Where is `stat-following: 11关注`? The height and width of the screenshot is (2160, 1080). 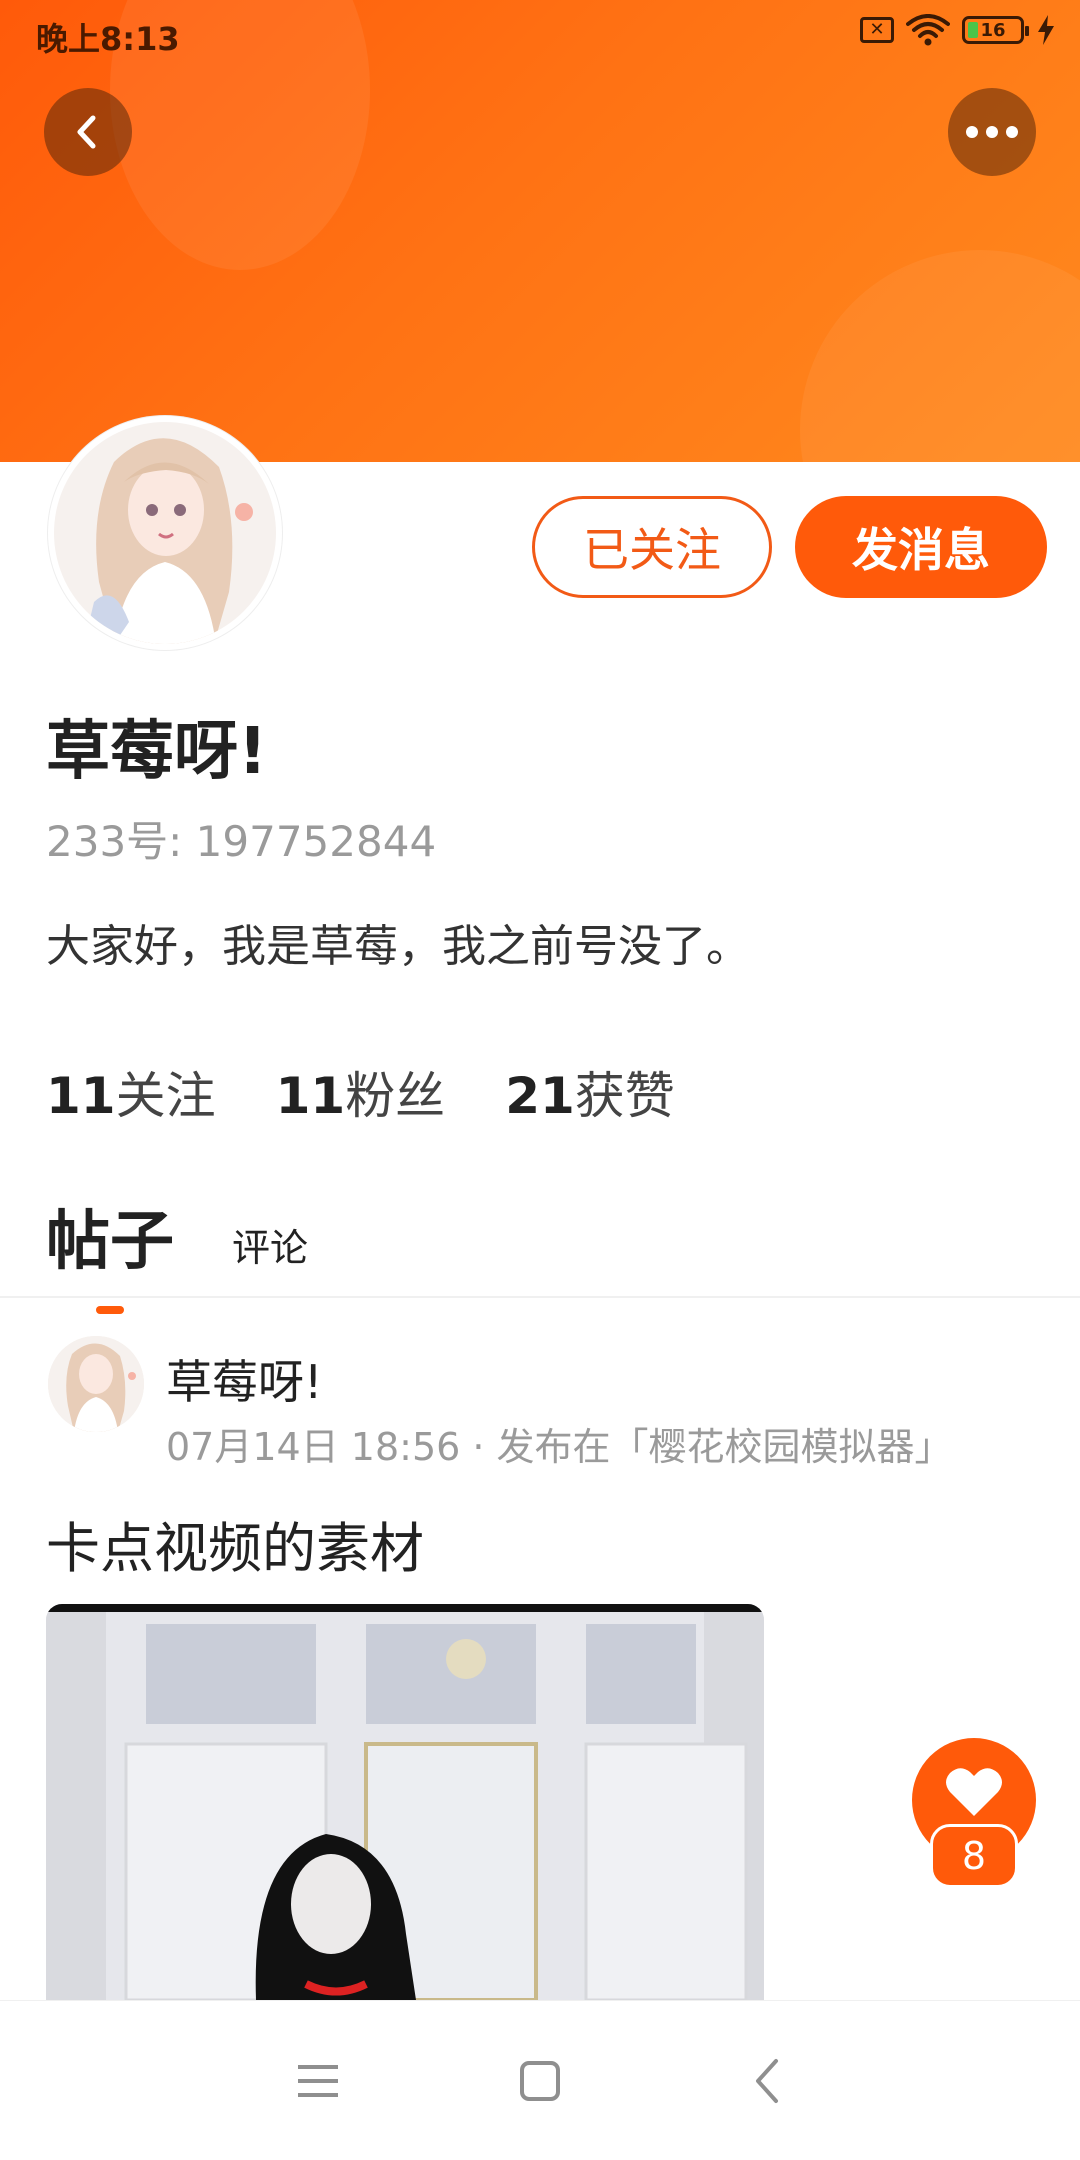 stat-following: 11关注 is located at coordinates (131, 1092).